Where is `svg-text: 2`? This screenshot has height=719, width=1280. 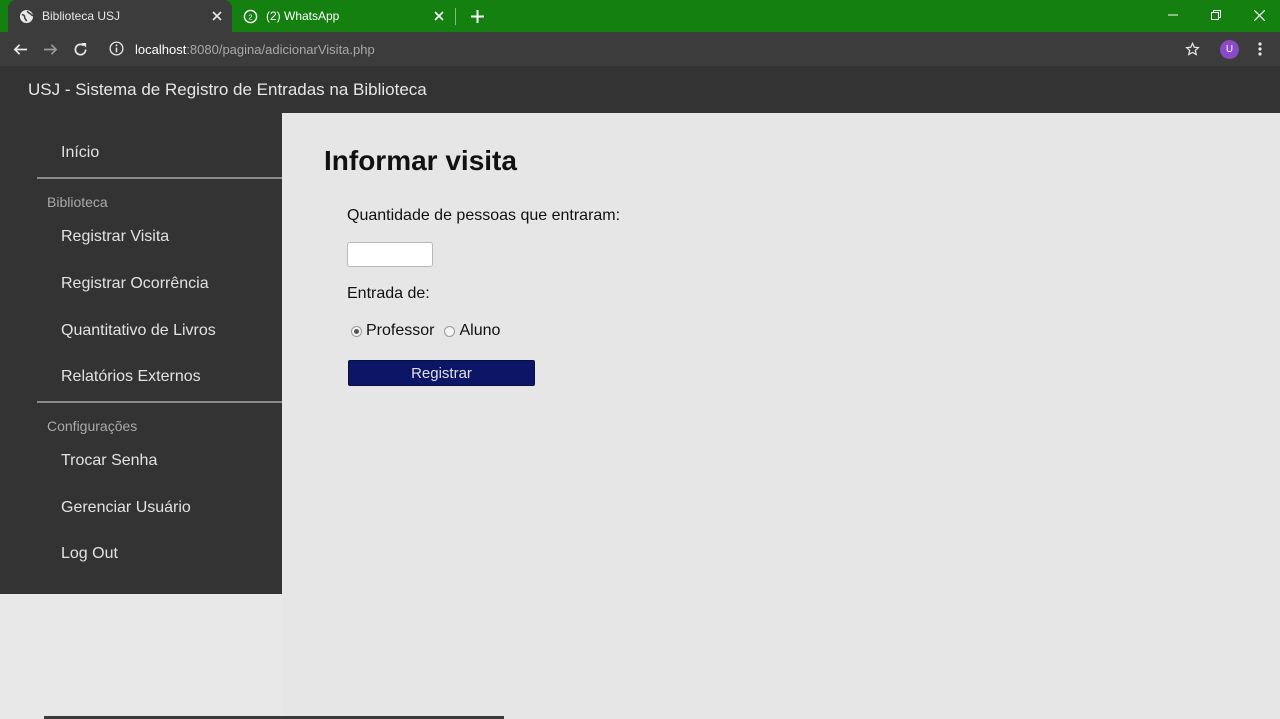 svg-text: 2 is located at coordinates (250, 16).